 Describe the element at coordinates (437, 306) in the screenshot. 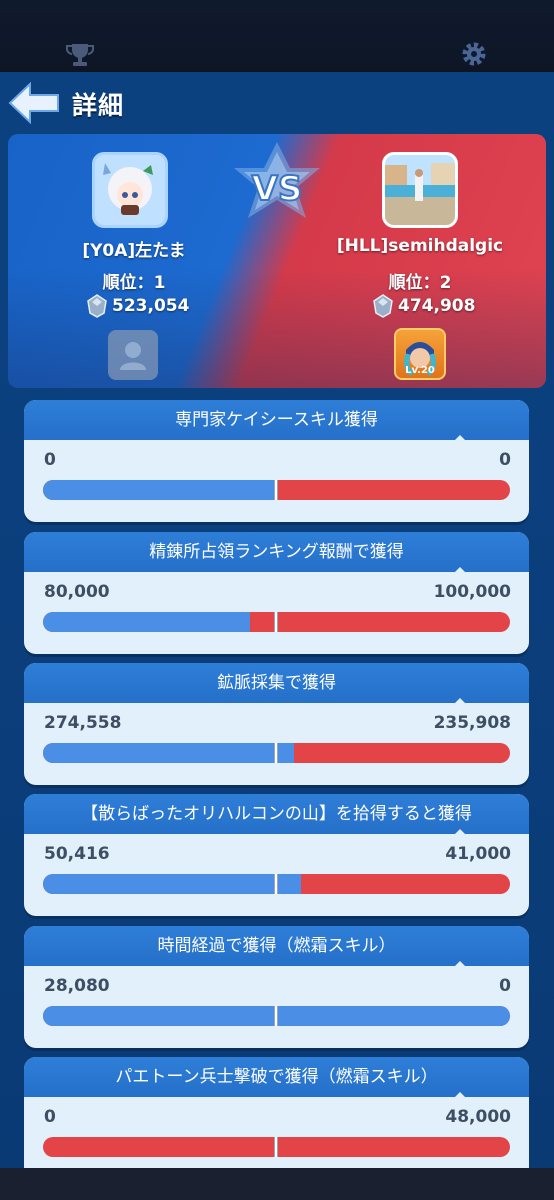

I see `player-right-score: 474,908` at that location.